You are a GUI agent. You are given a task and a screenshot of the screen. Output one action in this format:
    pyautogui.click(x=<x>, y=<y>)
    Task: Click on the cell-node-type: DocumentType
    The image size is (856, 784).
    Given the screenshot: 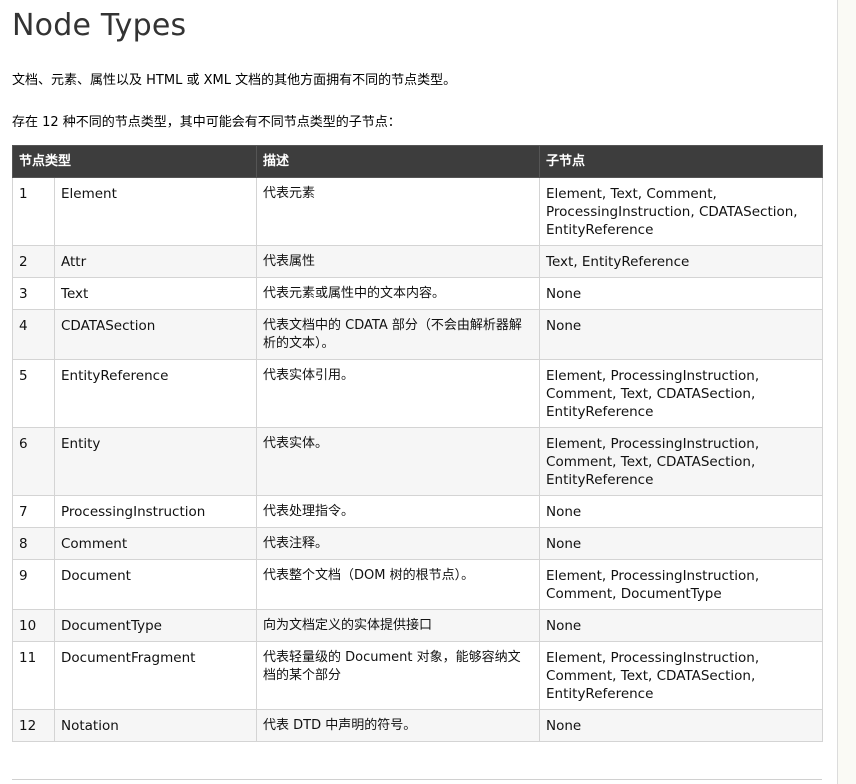 What is the action you would take?
    pyautogui.click(x=155, y=625)
    